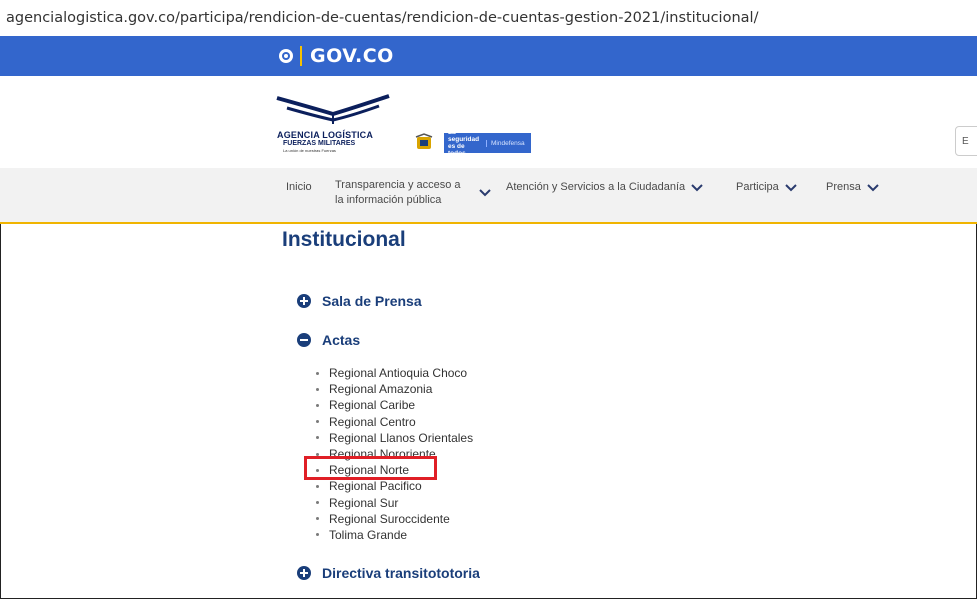  Describe the element at coordinates (333, 109) in the screenshot. I see `wings-icon` at that location.